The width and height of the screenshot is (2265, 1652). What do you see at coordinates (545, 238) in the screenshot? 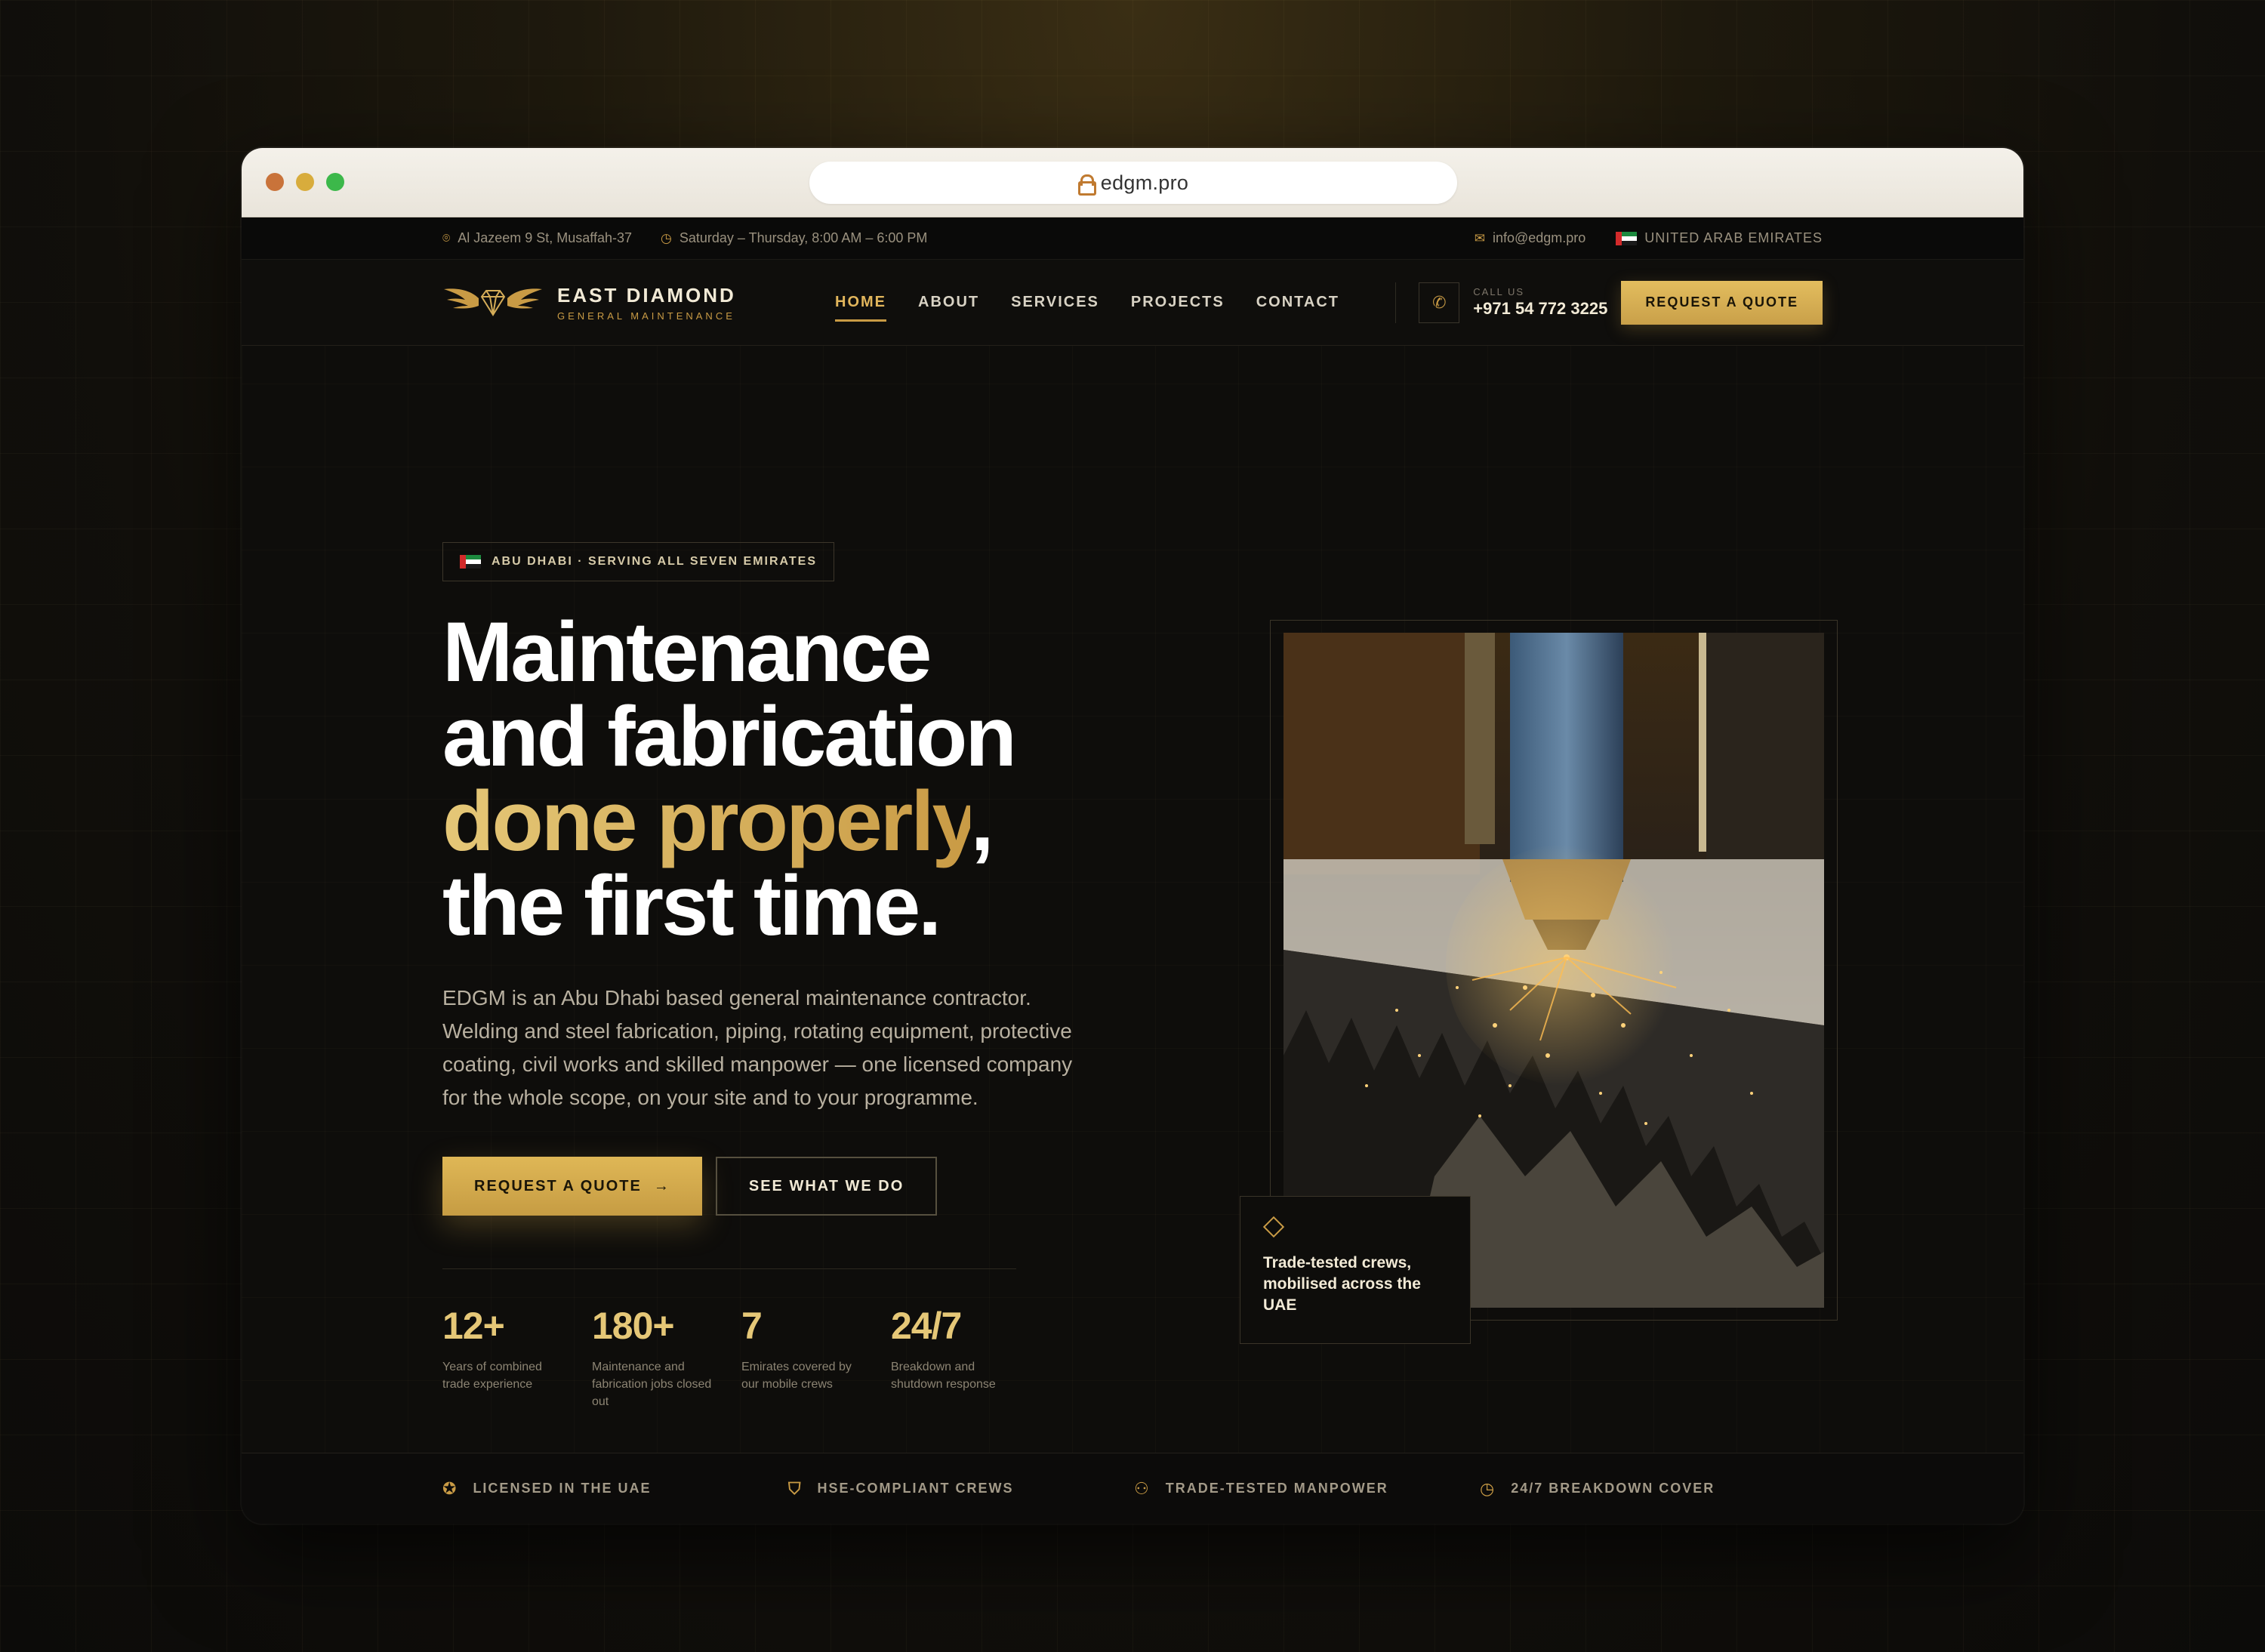
I see `address-text: Al Jazeem 9 St, Musaffah-37` at bounding box center [545, 238].